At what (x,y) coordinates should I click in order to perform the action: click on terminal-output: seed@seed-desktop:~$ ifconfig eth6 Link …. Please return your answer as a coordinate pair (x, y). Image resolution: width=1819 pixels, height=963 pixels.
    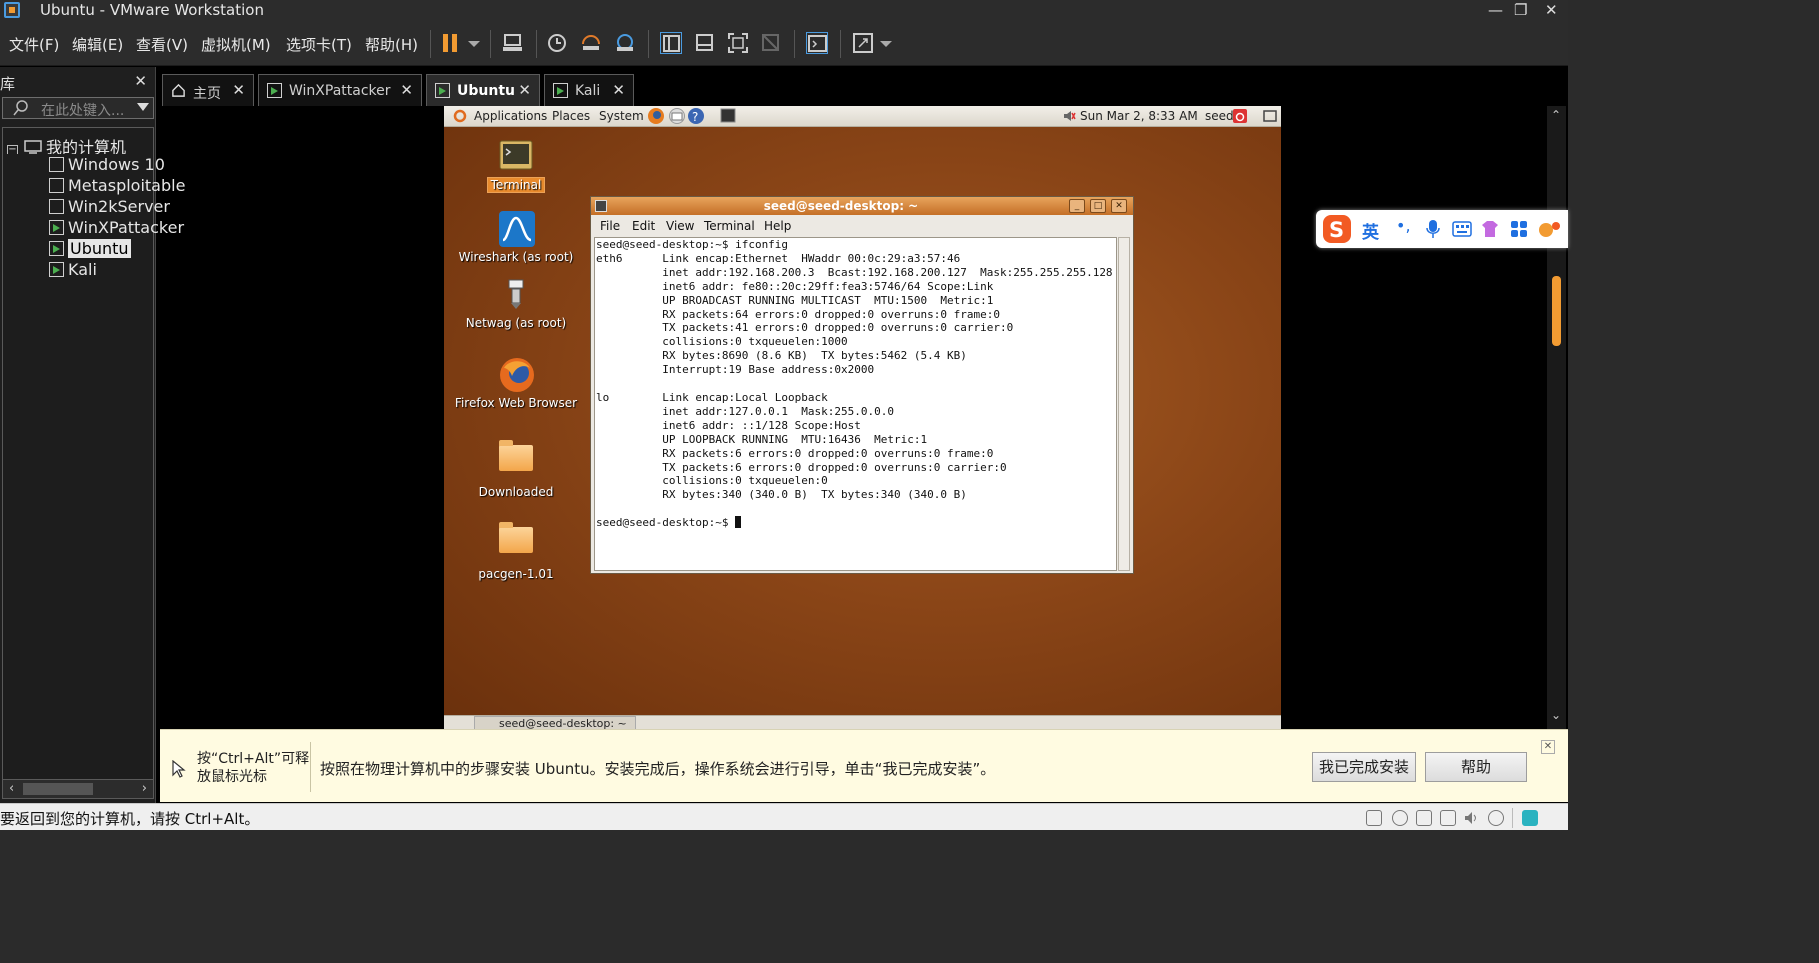
    Looking at the image, I should click on (855, 404).